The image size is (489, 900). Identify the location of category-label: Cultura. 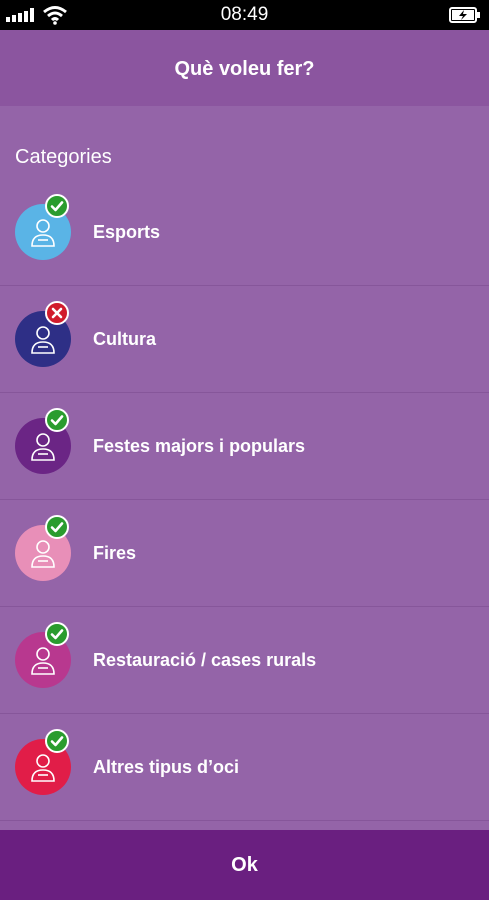
(124, 339).